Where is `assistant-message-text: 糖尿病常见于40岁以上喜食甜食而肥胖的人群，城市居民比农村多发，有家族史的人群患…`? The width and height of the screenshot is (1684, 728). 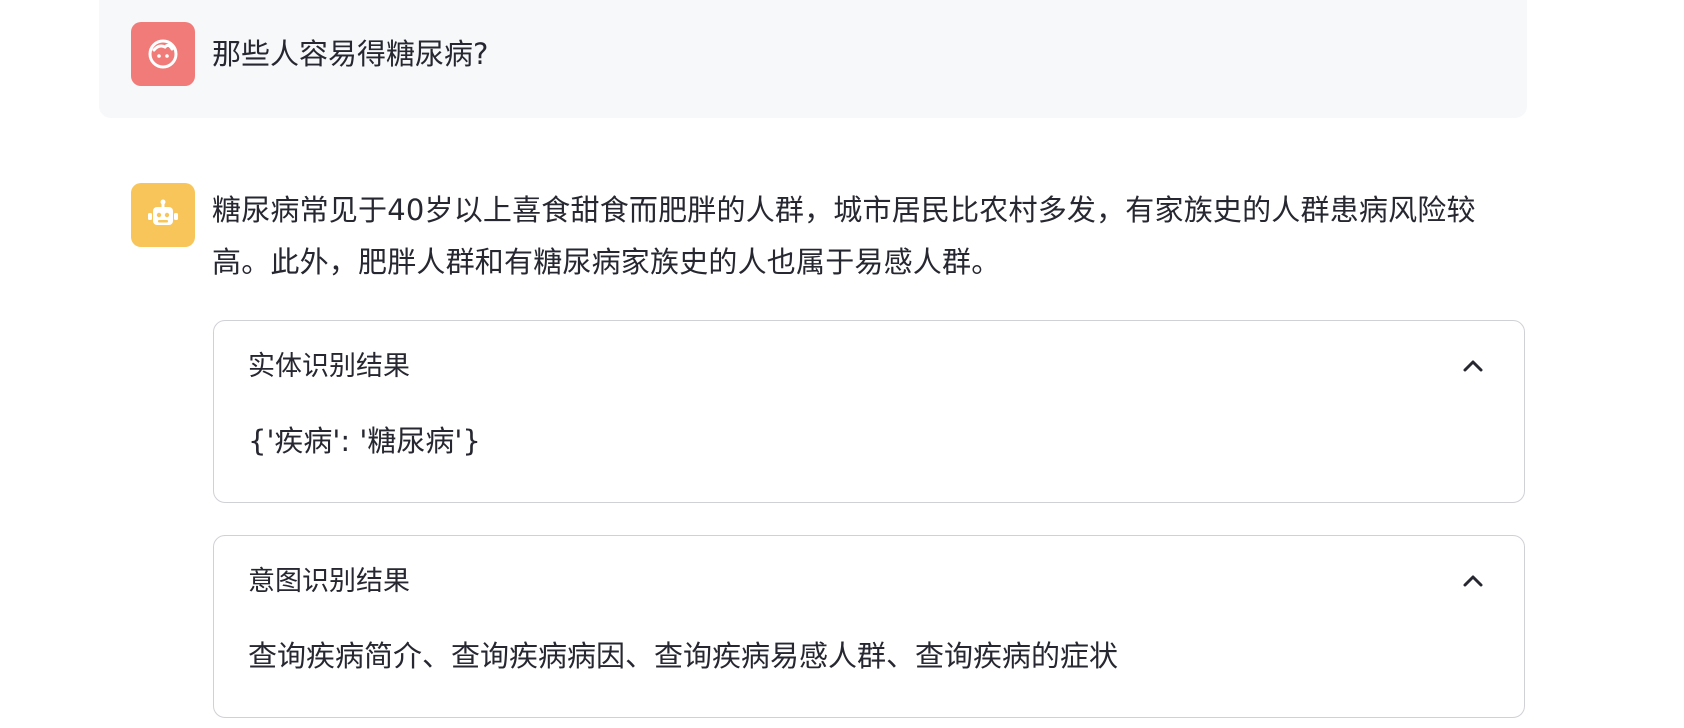 assistant-message-text: 糖尿病常见于40岁以上喜食甜食而肥胖的人群，城市居民比农村多发，有家族史的人群患… is located at coordinates (844, 236).